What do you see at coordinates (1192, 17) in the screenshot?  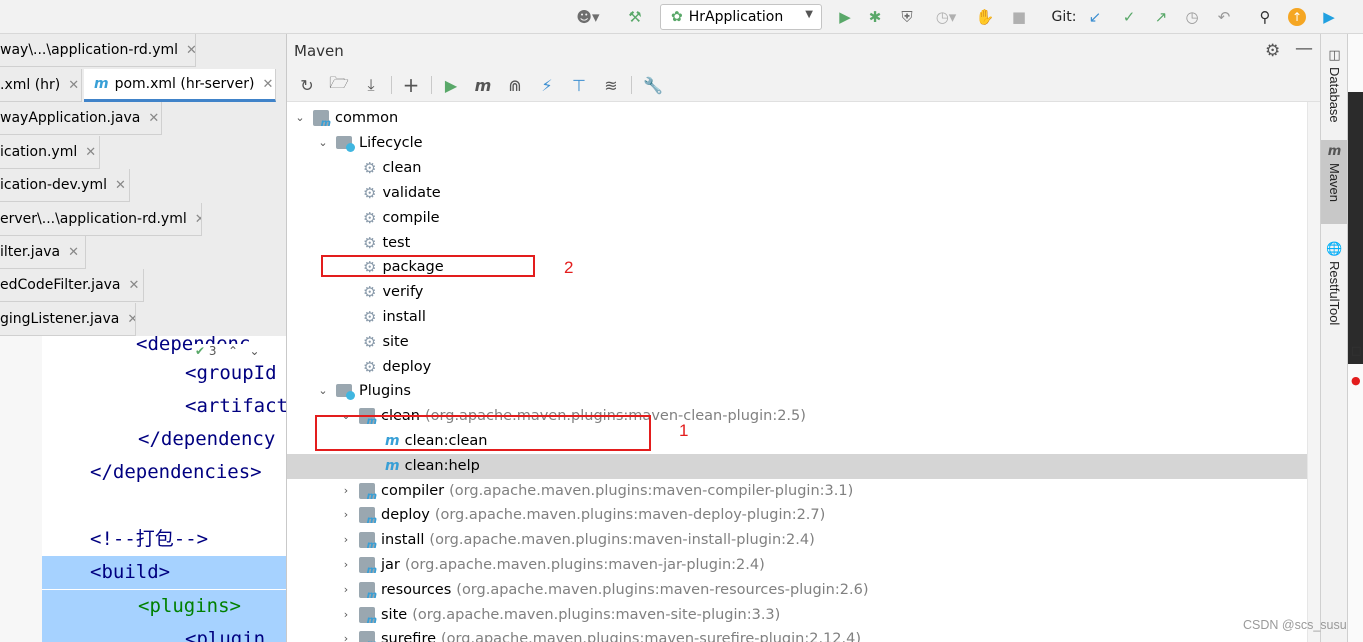 I see `history-icon: ◷` at bounding box center [1192, 17].